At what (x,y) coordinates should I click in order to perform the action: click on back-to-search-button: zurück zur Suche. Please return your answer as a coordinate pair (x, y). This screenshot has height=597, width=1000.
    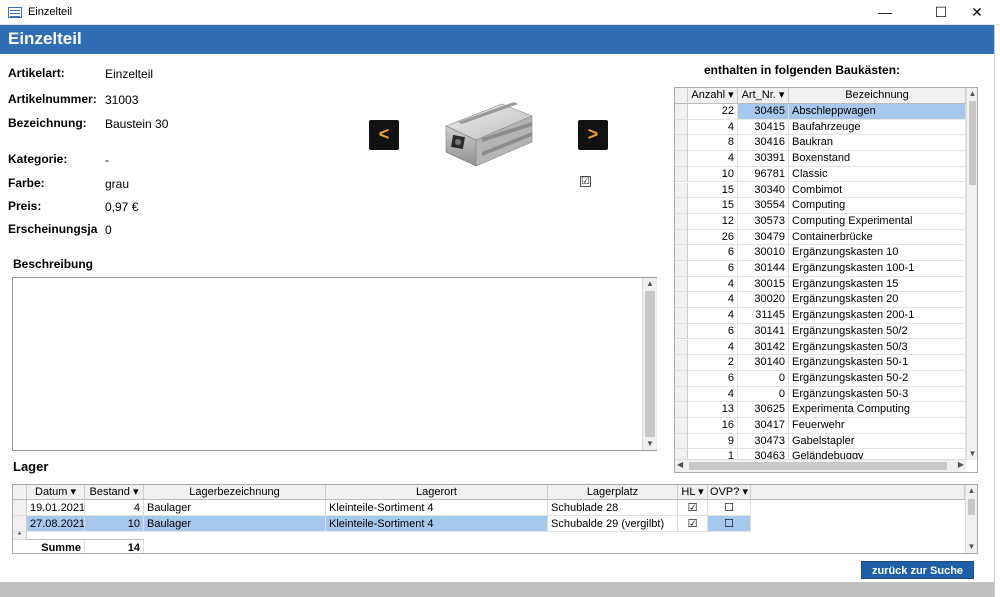
    Looking at the image, I should click on (917, 570).